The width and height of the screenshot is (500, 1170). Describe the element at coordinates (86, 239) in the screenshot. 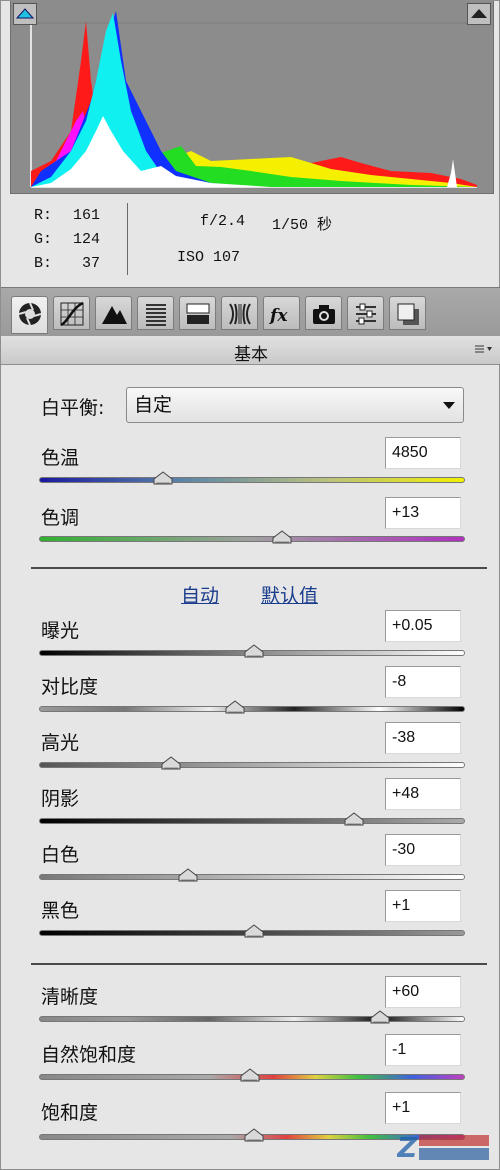

I see `green-value: 124` at that location.